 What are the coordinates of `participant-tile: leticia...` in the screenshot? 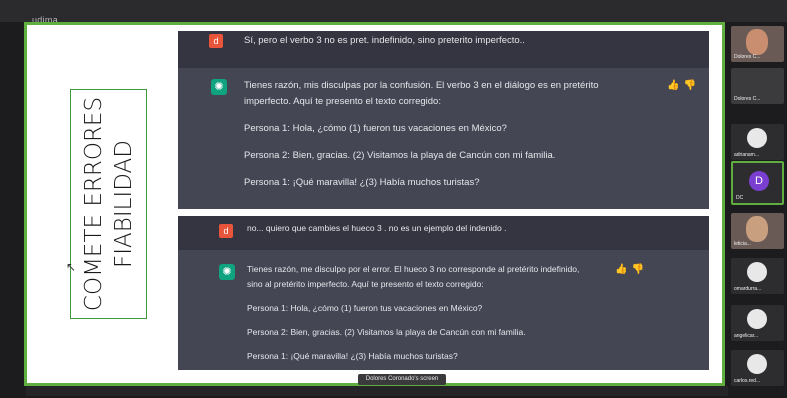 It's located at (757, 231).